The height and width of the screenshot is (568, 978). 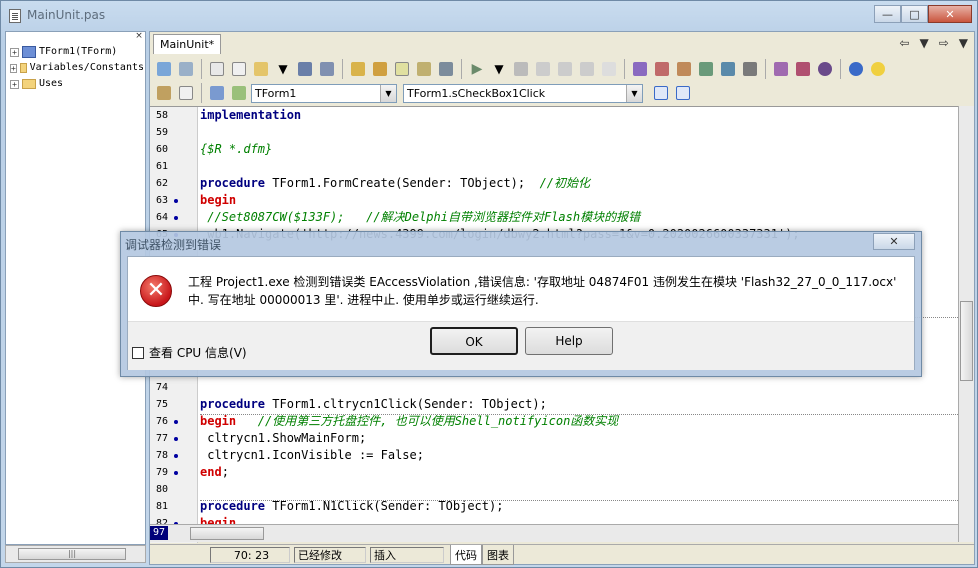 What do you see at coordinates (904, 43) in the screenshot?
I see `back-arrow-icon: ⇦` at bounding box center [904, 43].